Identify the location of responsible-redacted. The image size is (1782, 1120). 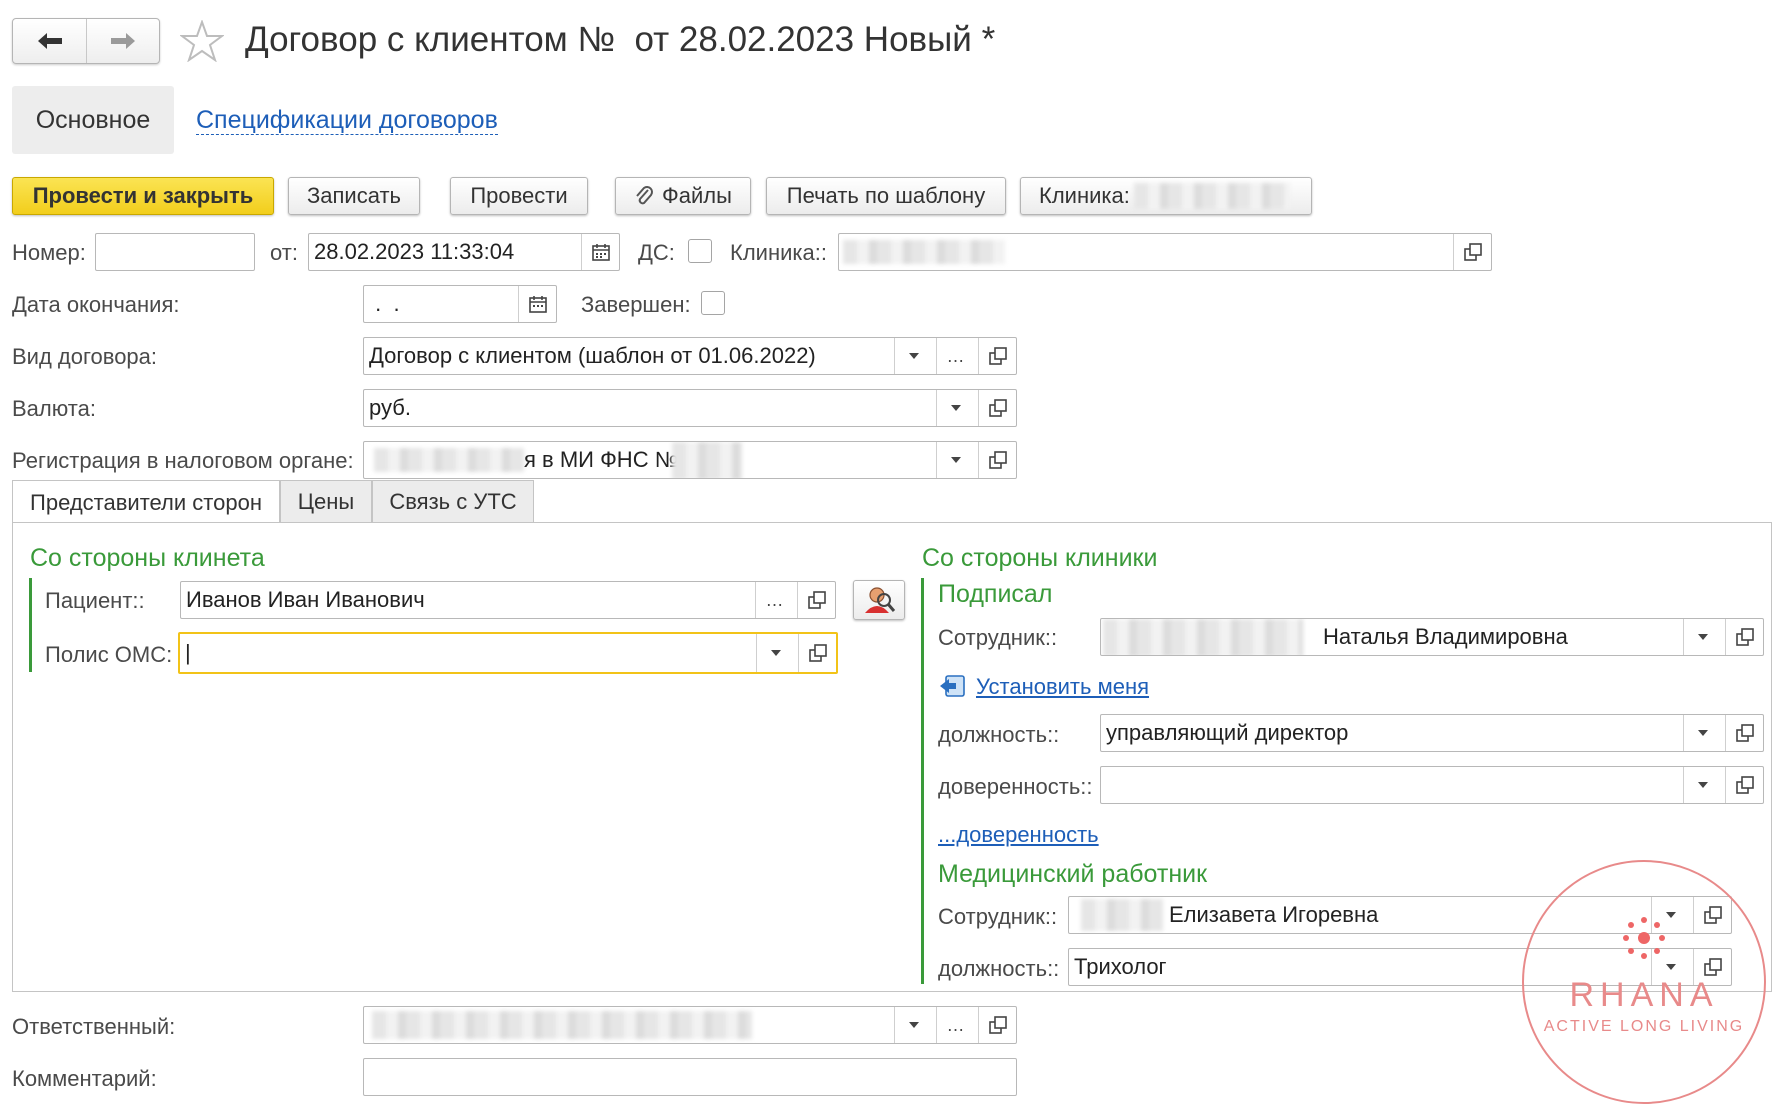
(562, 1025).